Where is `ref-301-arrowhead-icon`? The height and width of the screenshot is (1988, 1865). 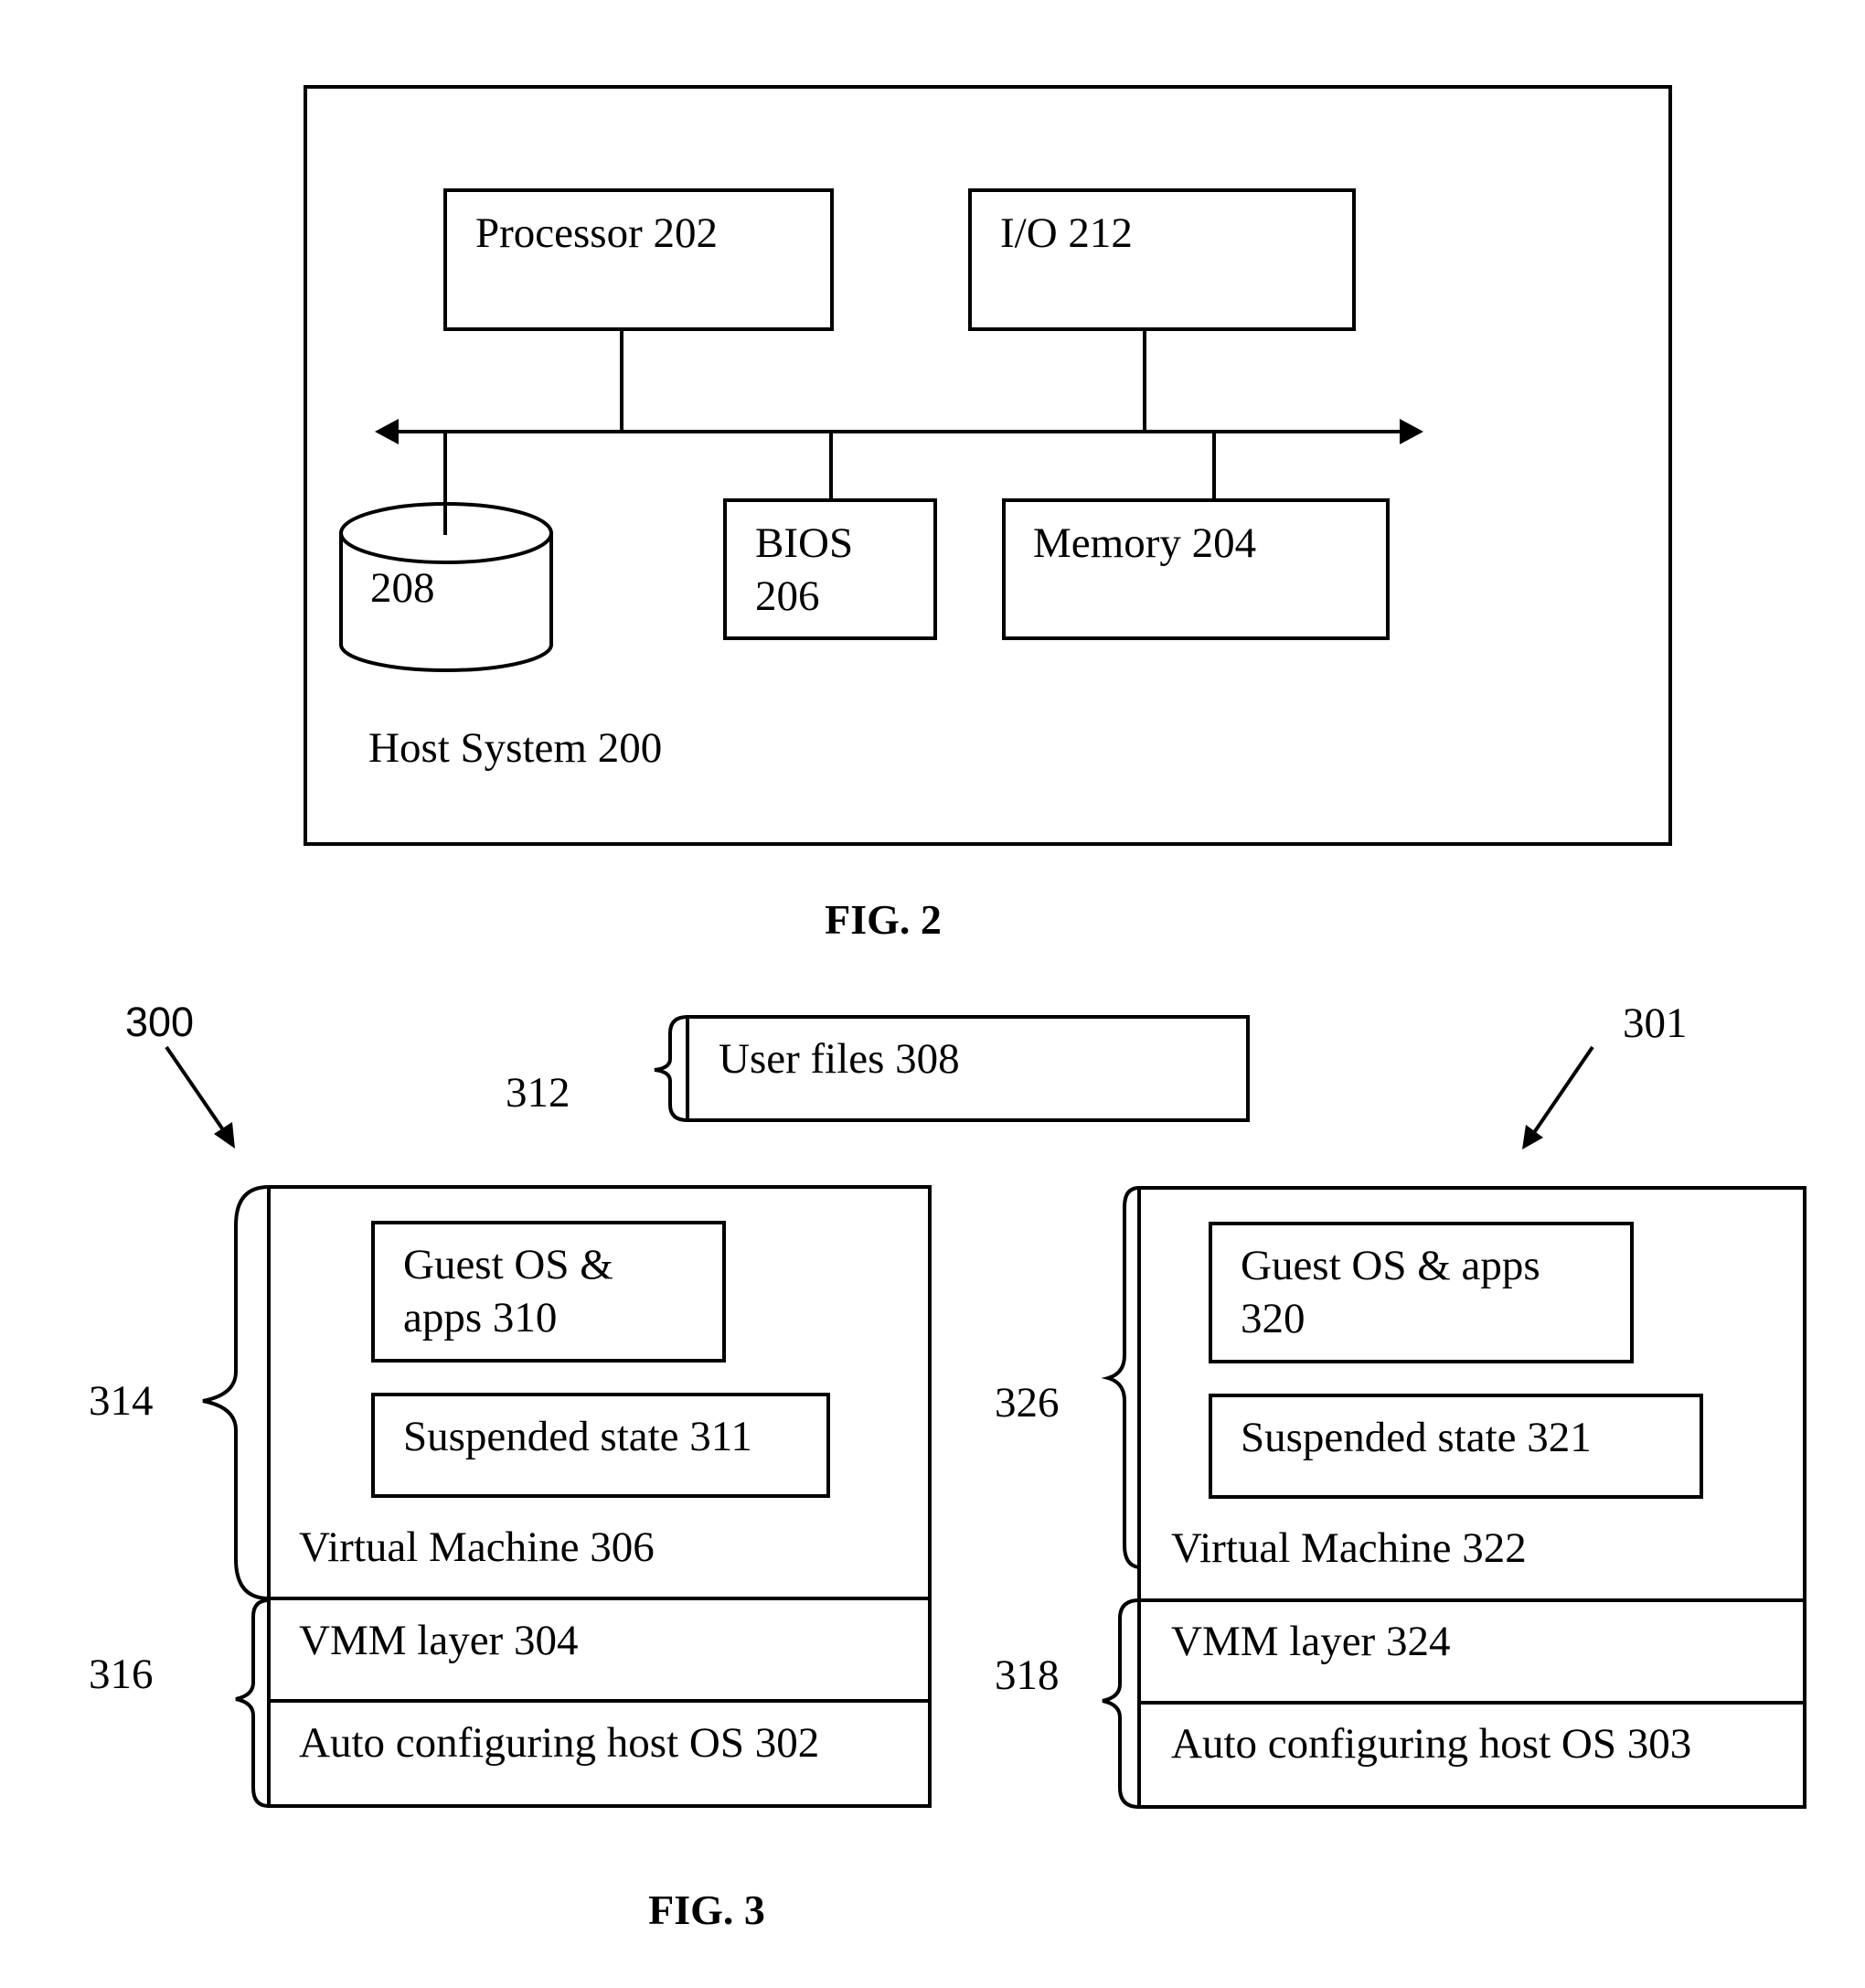 ref-301-arrowhead-icon is located at coordinates (1532, 1137).